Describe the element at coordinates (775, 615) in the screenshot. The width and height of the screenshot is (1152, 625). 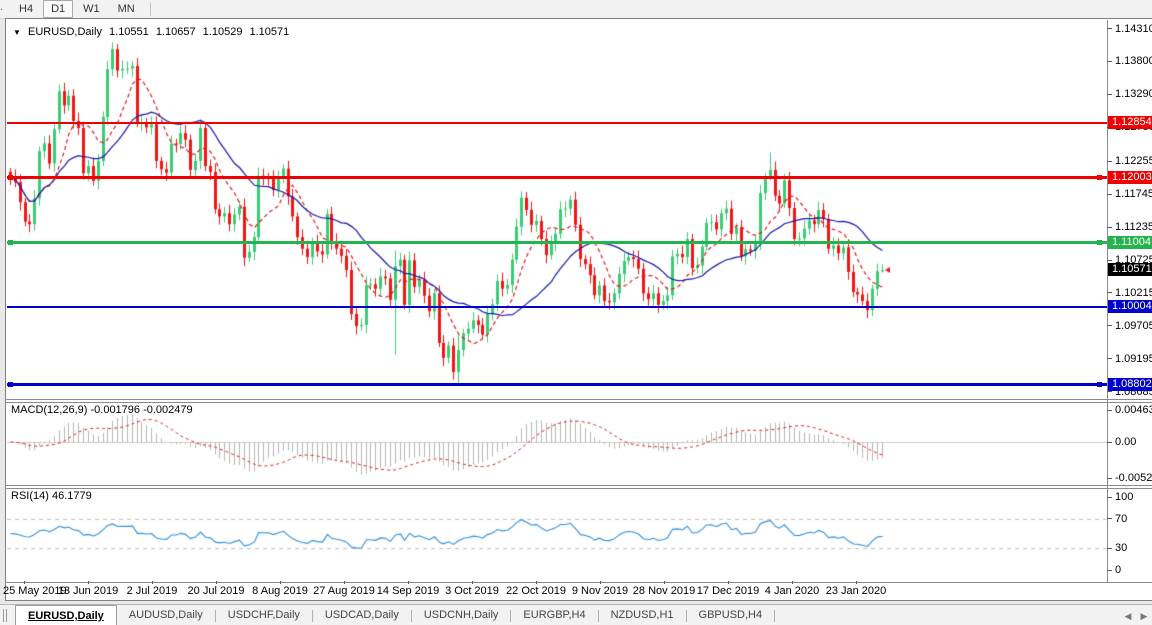
I see `tab-divider` at that location.